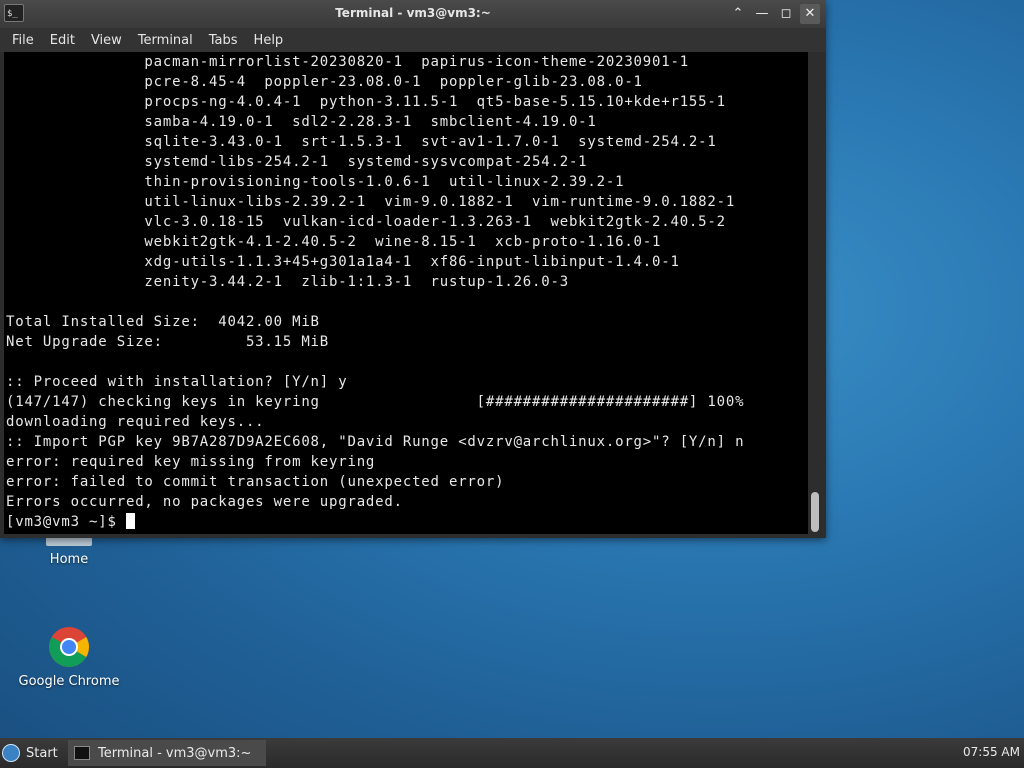 The width and height of the screenshot is (1024, 768). What do you see at coordinates (810, 14) in the screenshot?
I see `close-button: ✕` at bounding box center [810, 14].